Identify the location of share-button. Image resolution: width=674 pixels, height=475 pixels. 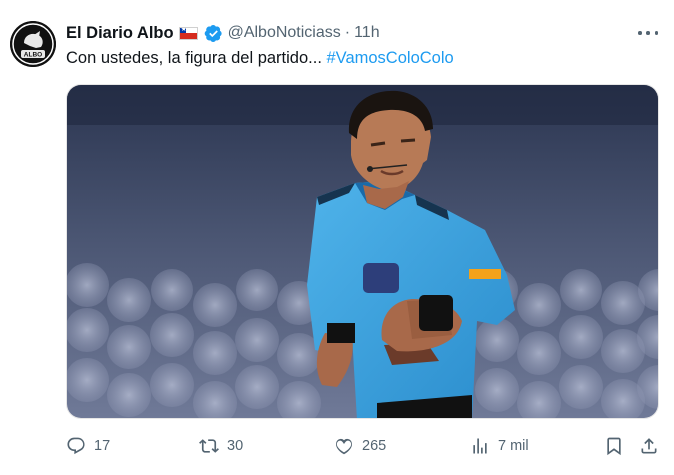
(649, 446).